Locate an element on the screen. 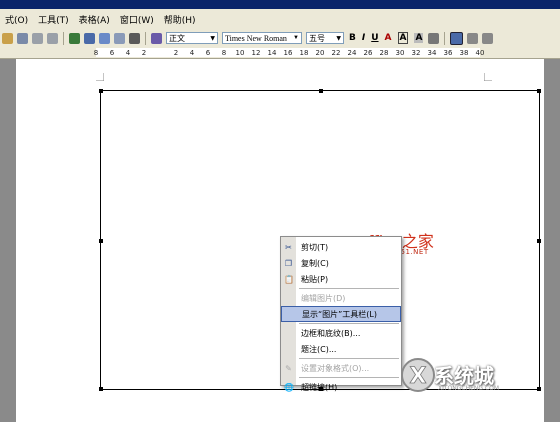 This screenshot has width=560, height=422. watermark-logo-sub: XITONGCHENG.COM is located at coordinates (469, 388).